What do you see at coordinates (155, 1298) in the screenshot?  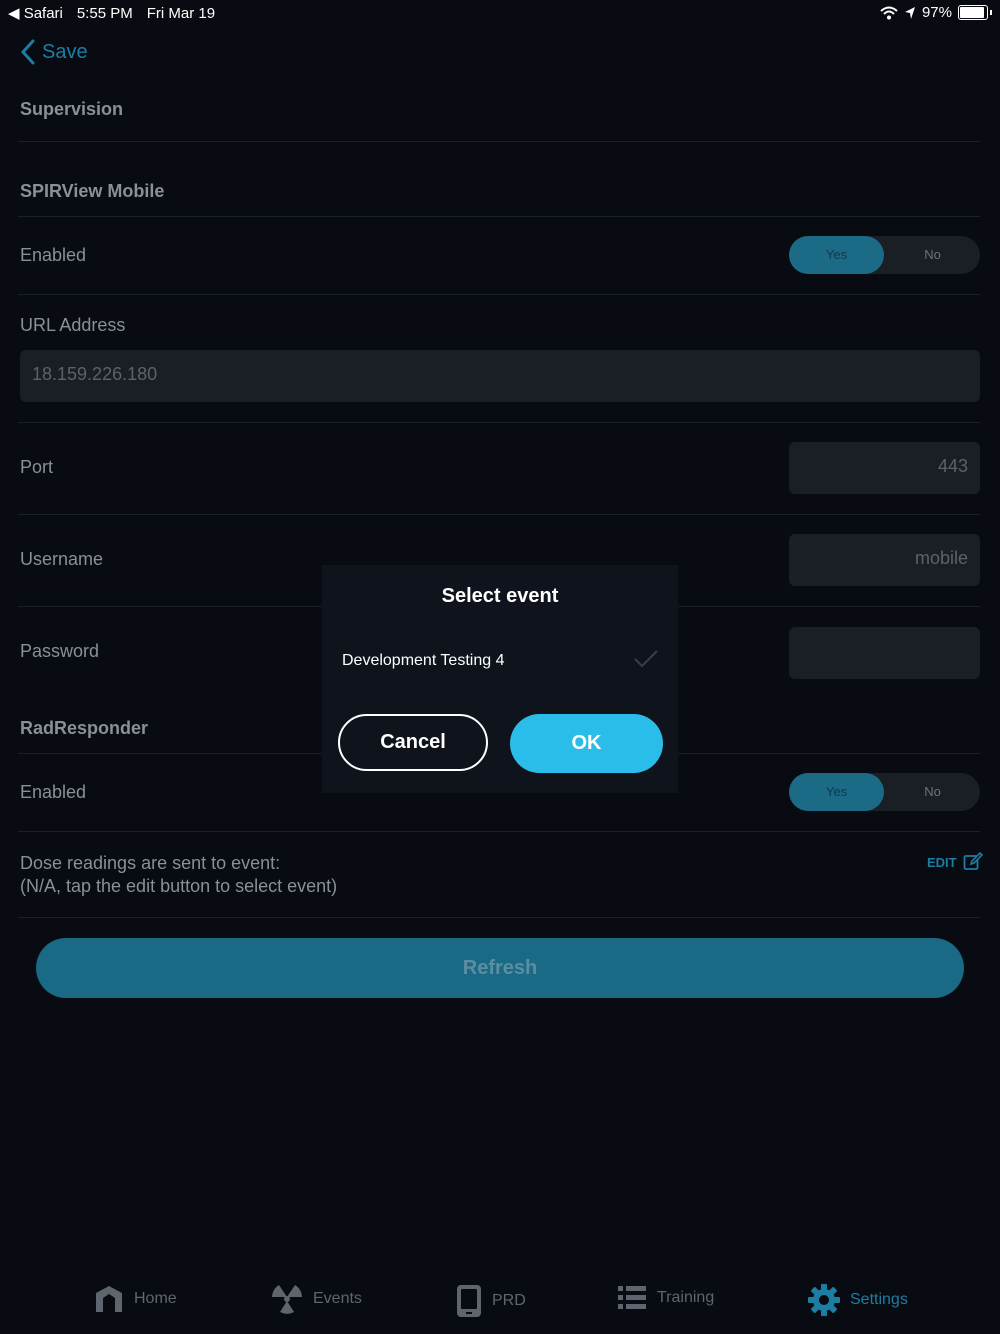 I see `tab-home-label: Home` at bounding box center [155, 1298].